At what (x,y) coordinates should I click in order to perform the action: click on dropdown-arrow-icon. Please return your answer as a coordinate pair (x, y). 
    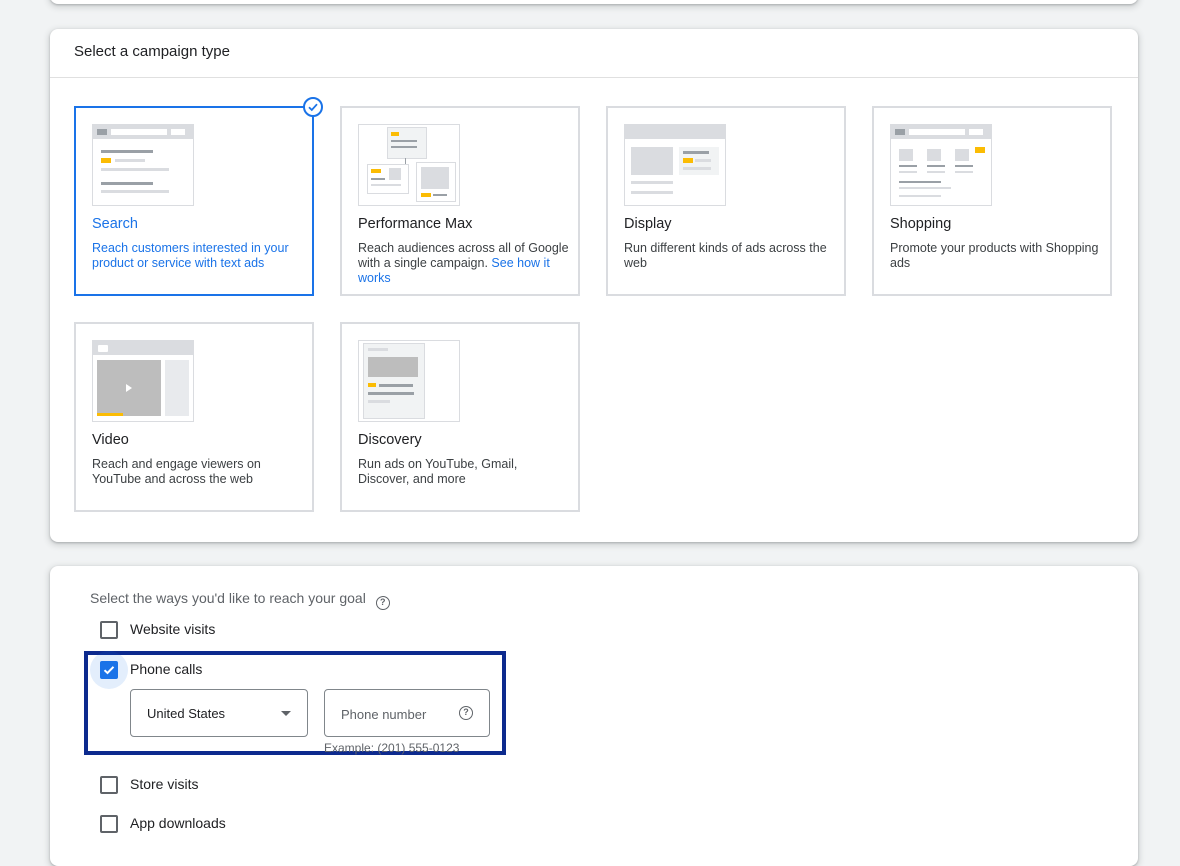
    Looking at the image, I should click on (286, 713).